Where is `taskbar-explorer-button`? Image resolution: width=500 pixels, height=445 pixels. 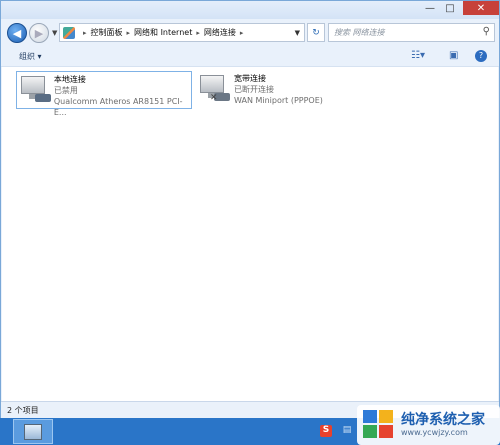 taskbar-explorer-button is located at coordinates (33, 431).